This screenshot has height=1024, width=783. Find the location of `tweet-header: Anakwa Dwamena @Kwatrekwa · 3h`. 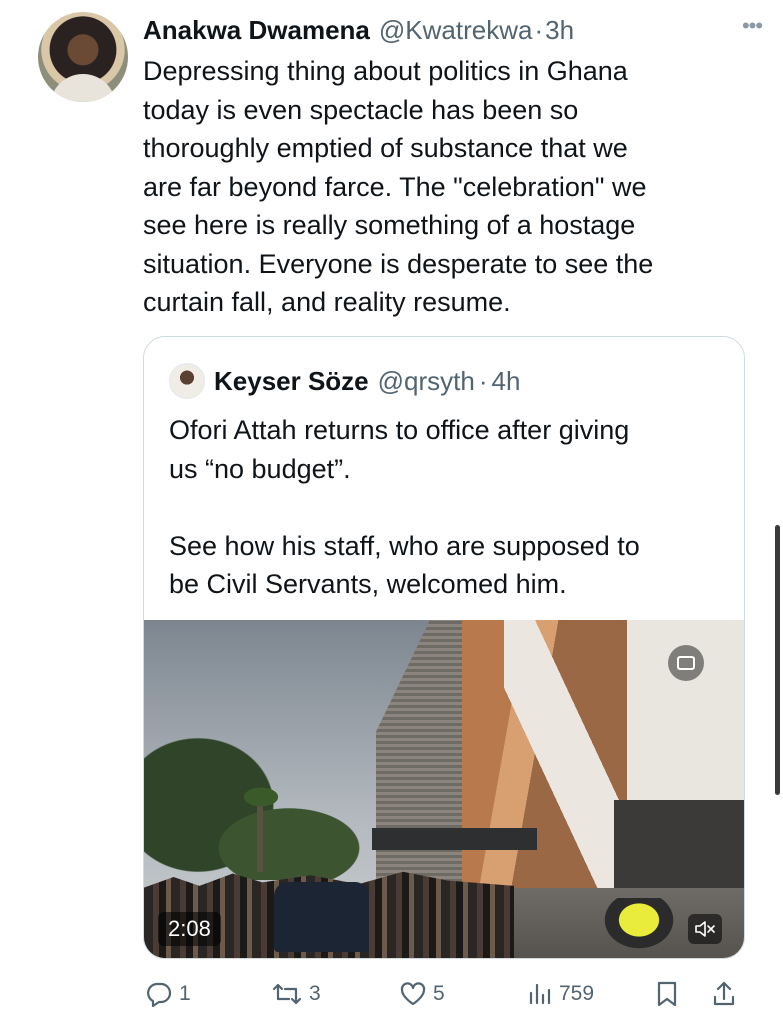

tweet-header: Anakwa Dwamena @Kwatrekwa · 3h is located at coordinates (453, 30).